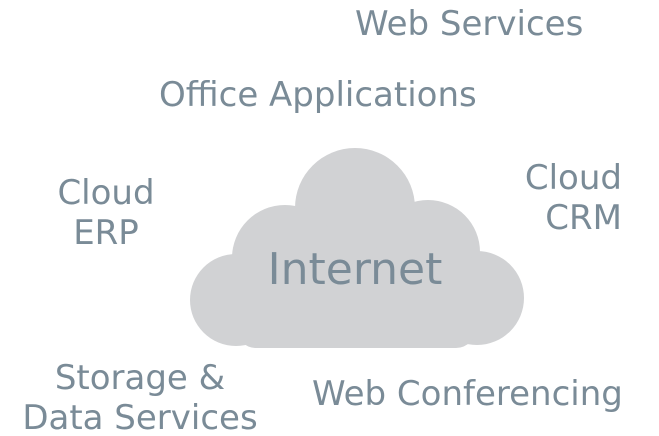 The height and width of the screenshot is (436, 659). What do you see at coordinates (583, 218) in the screenshot?
I see `cloud-crm-line-2: CRM` at bounding box center [583, 218].